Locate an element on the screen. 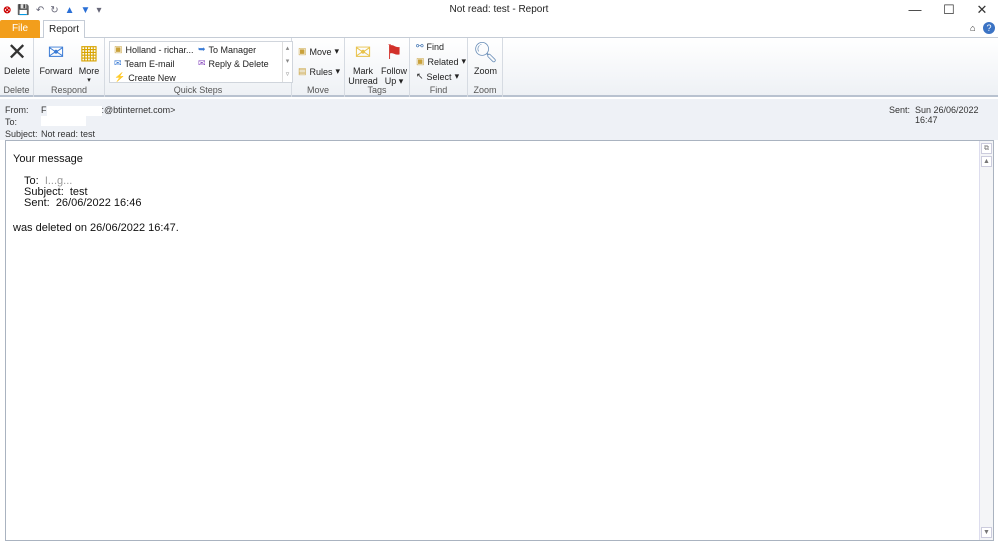  group-respond: ✉ Forward ▦ More ▾ Respond is located at coordinates (69, 67).